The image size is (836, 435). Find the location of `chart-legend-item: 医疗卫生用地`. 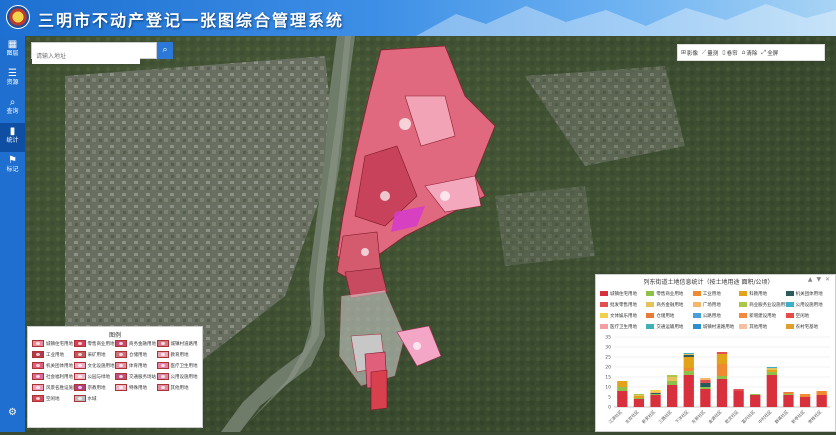

chart-legend-item: 医疗卫生用地 is located at coordinates (623, 326).